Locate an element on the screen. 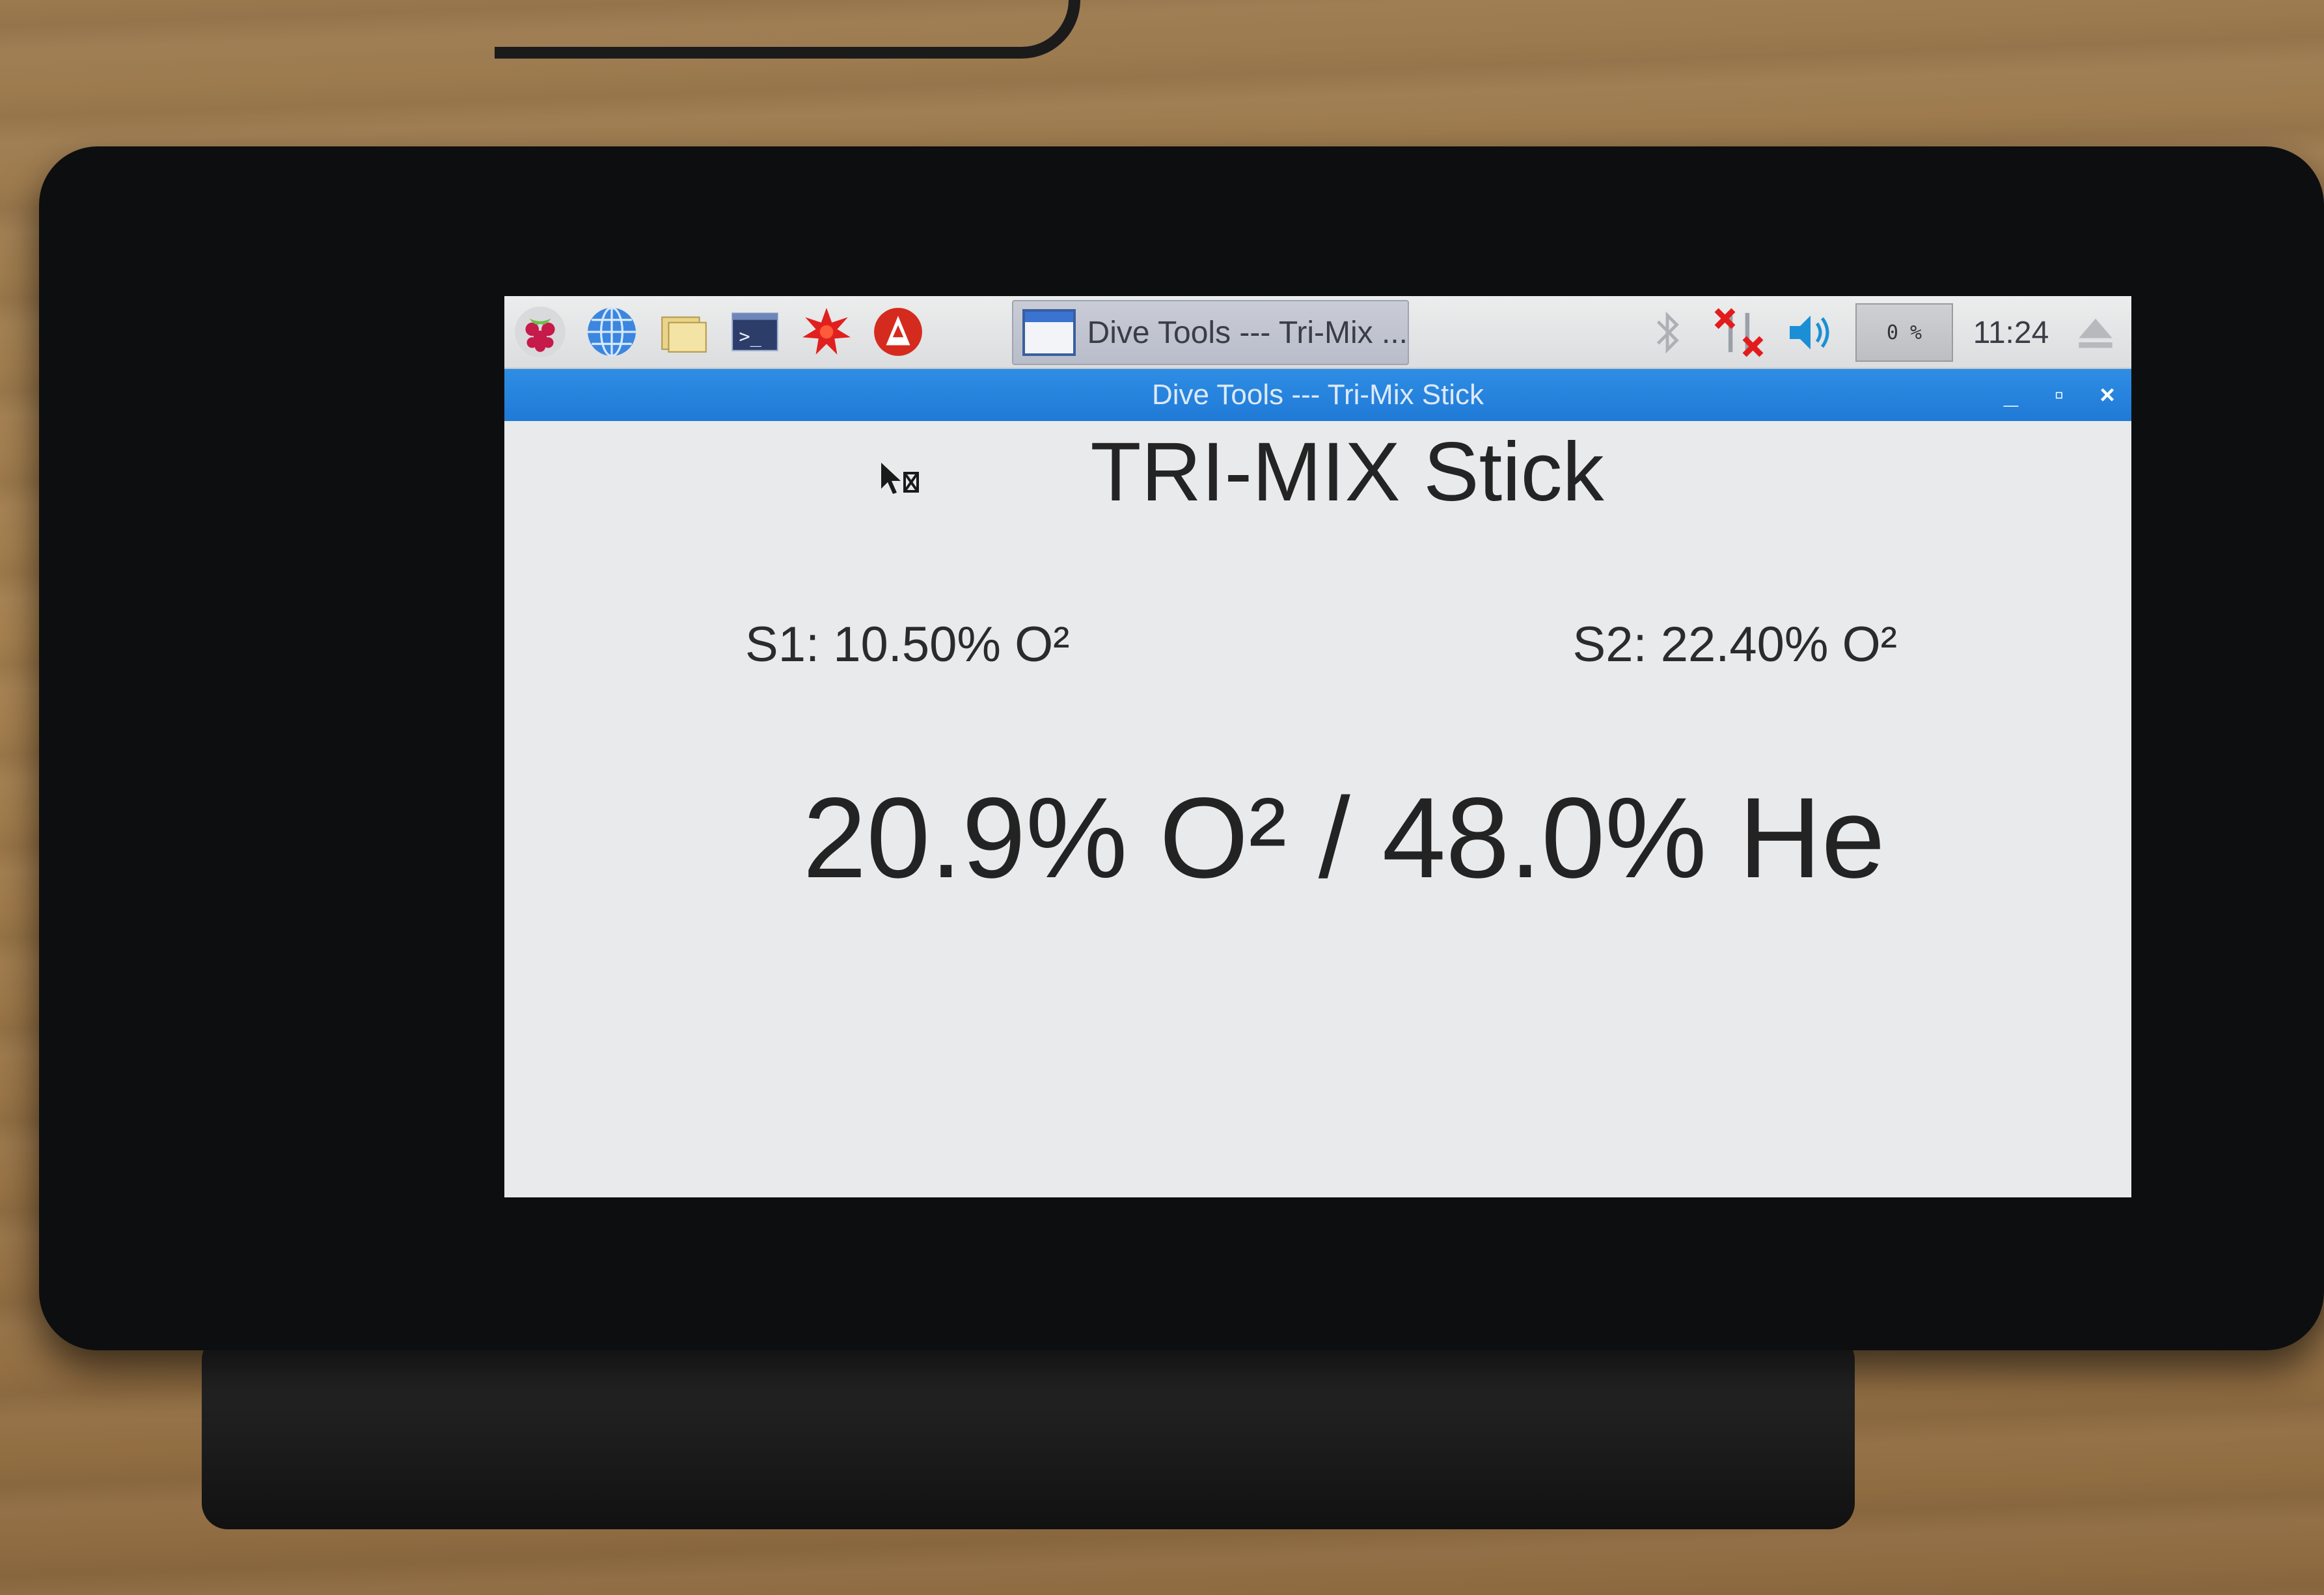 The width and height of the screenshot is (2324, 1595). cable is located at coordinates (787, 29).